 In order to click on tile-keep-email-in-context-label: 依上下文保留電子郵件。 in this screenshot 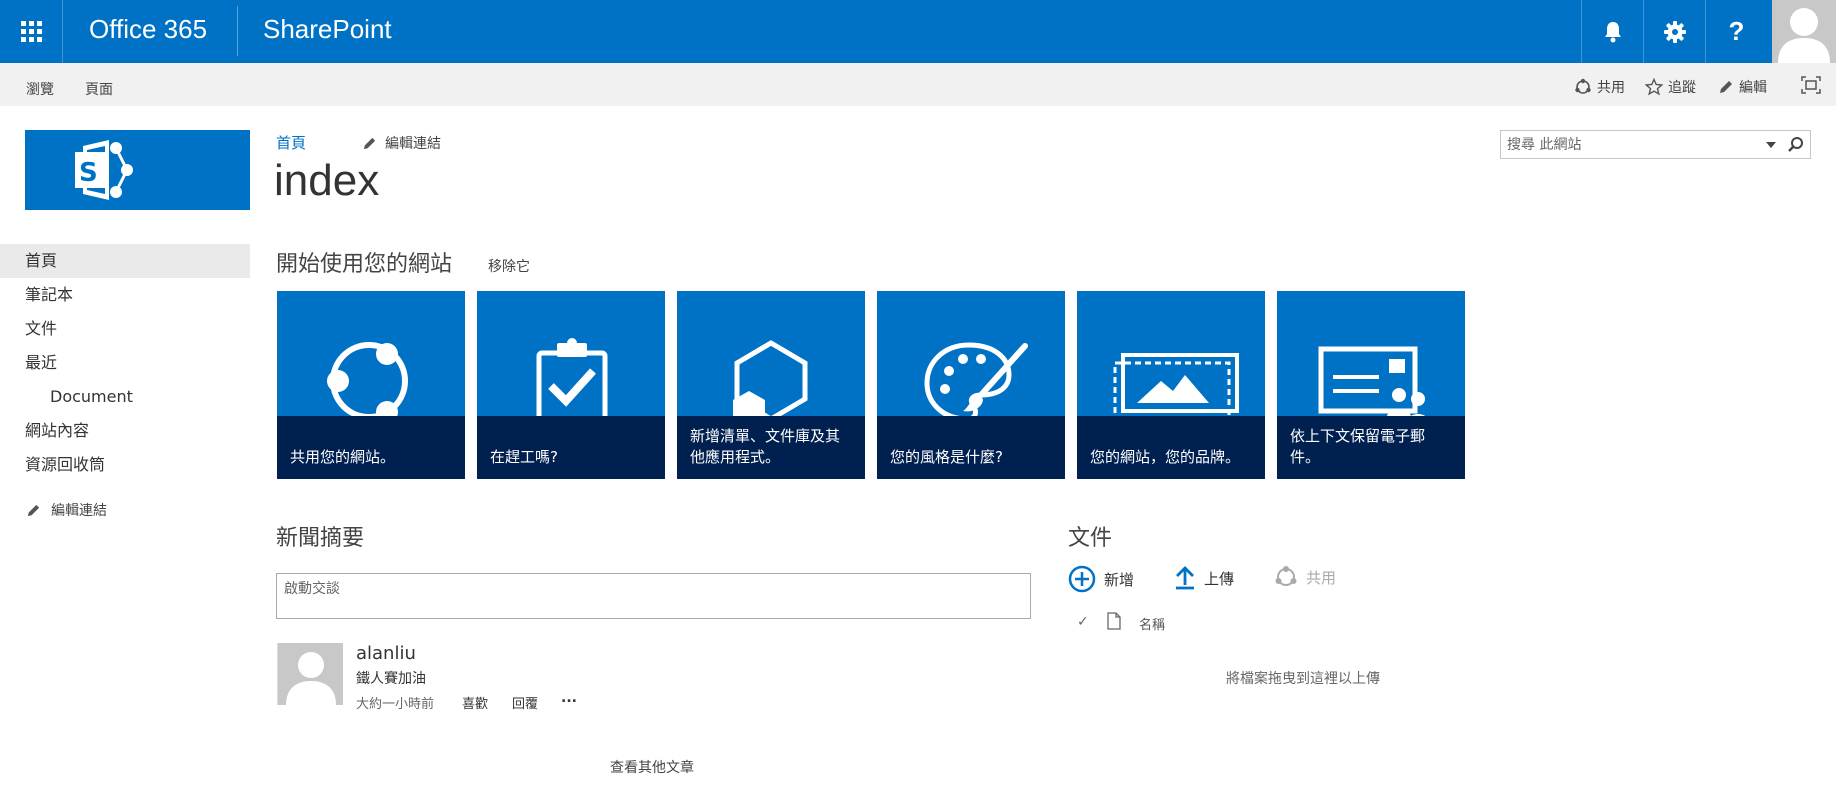, I will do `click(1371, 447)`.